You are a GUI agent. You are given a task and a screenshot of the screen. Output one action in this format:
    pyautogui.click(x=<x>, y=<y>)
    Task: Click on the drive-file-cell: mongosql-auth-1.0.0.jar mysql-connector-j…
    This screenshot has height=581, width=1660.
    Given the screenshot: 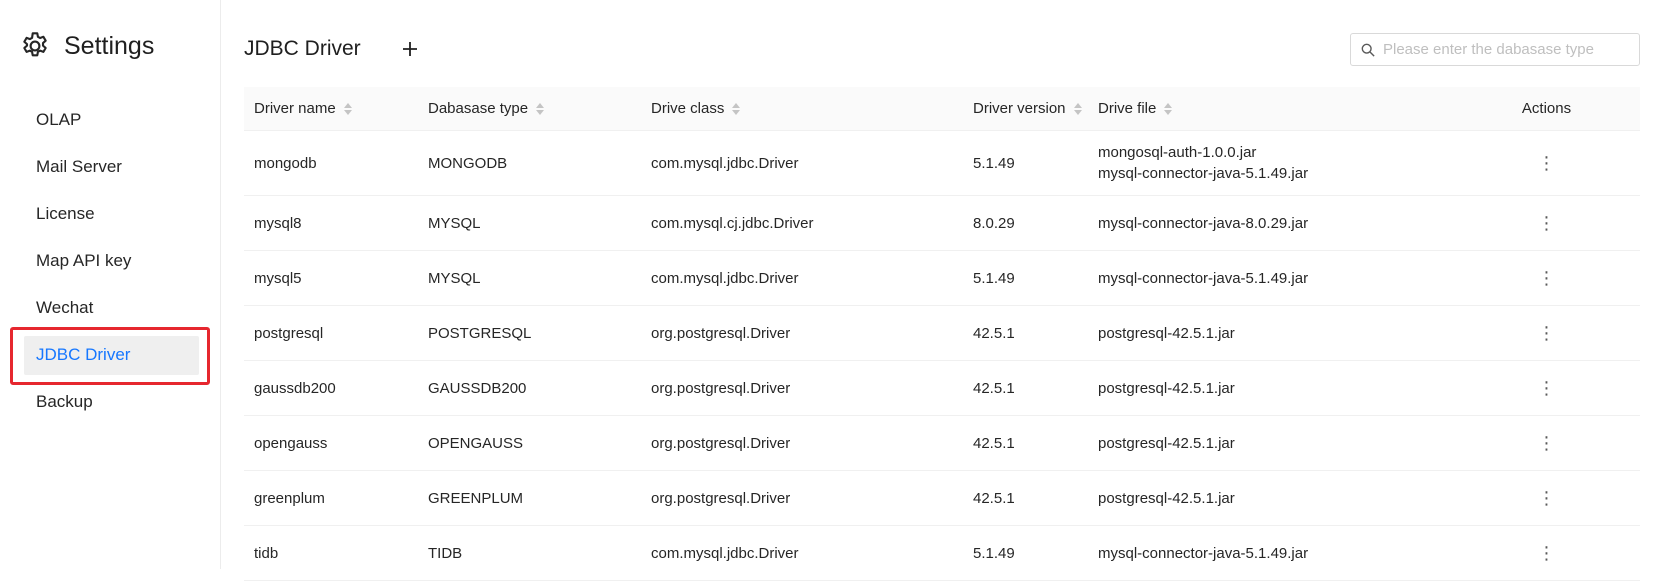 What is the action you would take?
    pyautogui.click(x=1270, y=163)
    